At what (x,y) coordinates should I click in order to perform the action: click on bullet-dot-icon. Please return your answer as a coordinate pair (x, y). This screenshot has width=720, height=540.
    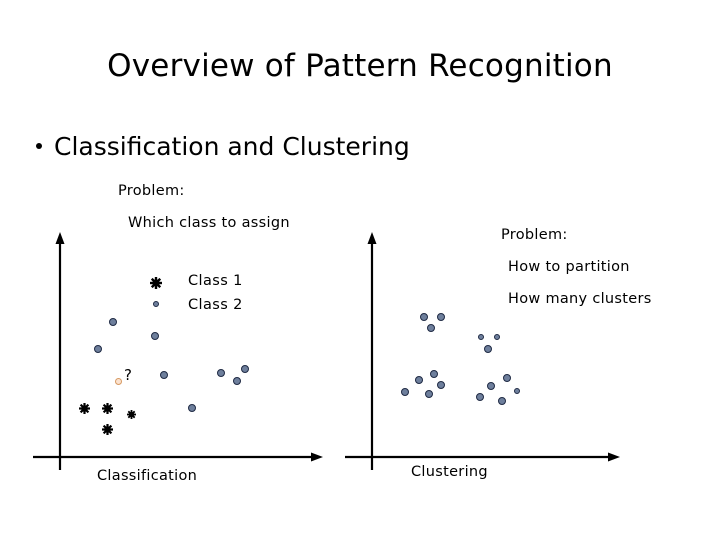
    Looking at the image, I should click on (39, 146).